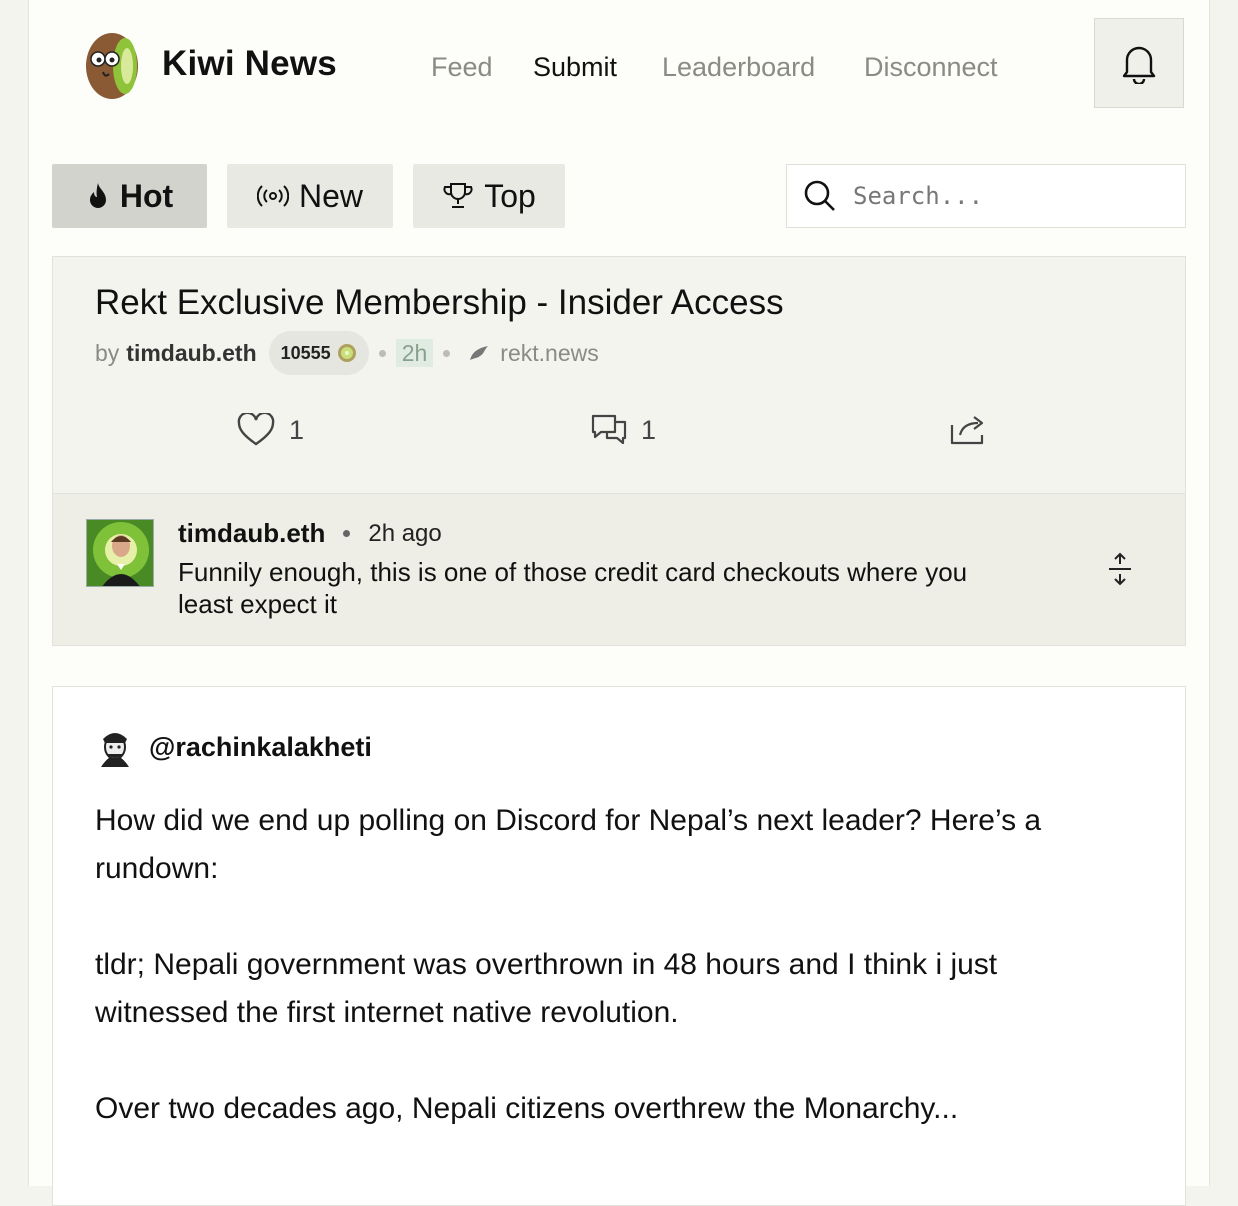  What do you see at coordinates (458, 195) in the screenshot?
I see `trophy-icon` at bounding box center [458, 195].